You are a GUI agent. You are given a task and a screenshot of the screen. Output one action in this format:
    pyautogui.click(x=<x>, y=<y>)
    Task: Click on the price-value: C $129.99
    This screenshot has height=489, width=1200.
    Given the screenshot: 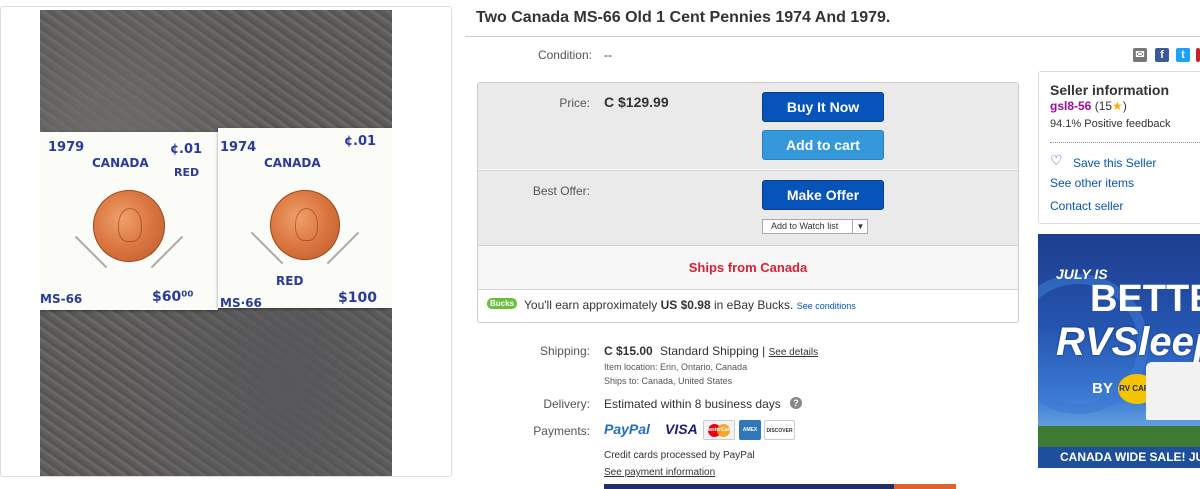 What is the action you would take?
    pyautogui.click(x=636, y=102)
    